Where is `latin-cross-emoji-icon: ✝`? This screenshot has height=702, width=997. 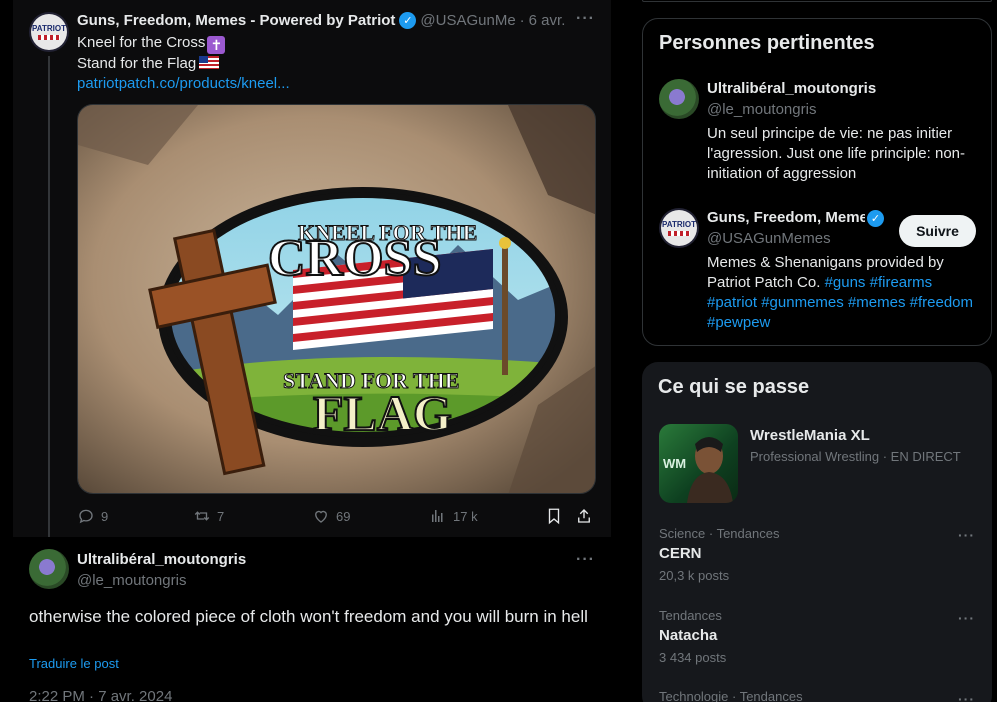 latin-cross-emoji-icon: ✝ is located at coordinates (216, 45).